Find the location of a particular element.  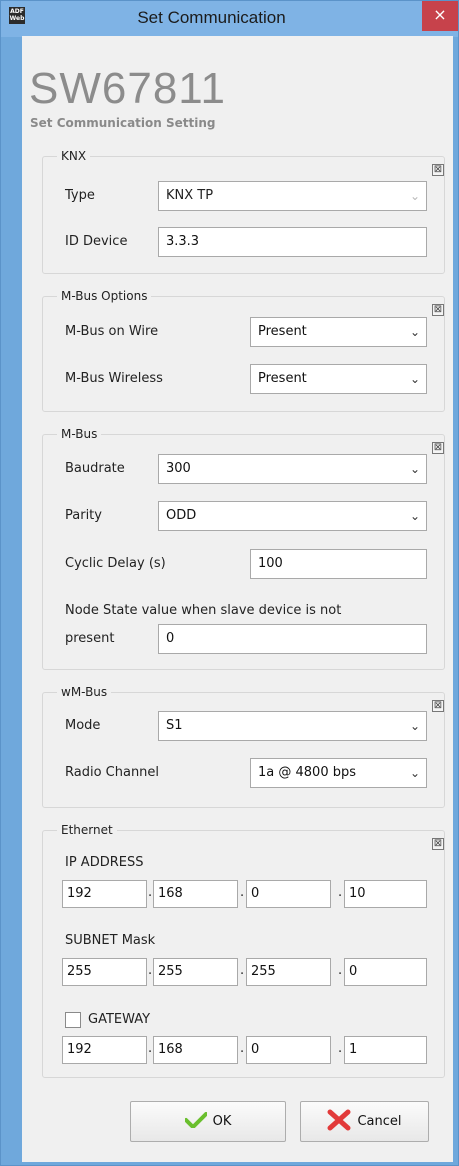

node-state-input: 0 is located at coordinates (292, 639).